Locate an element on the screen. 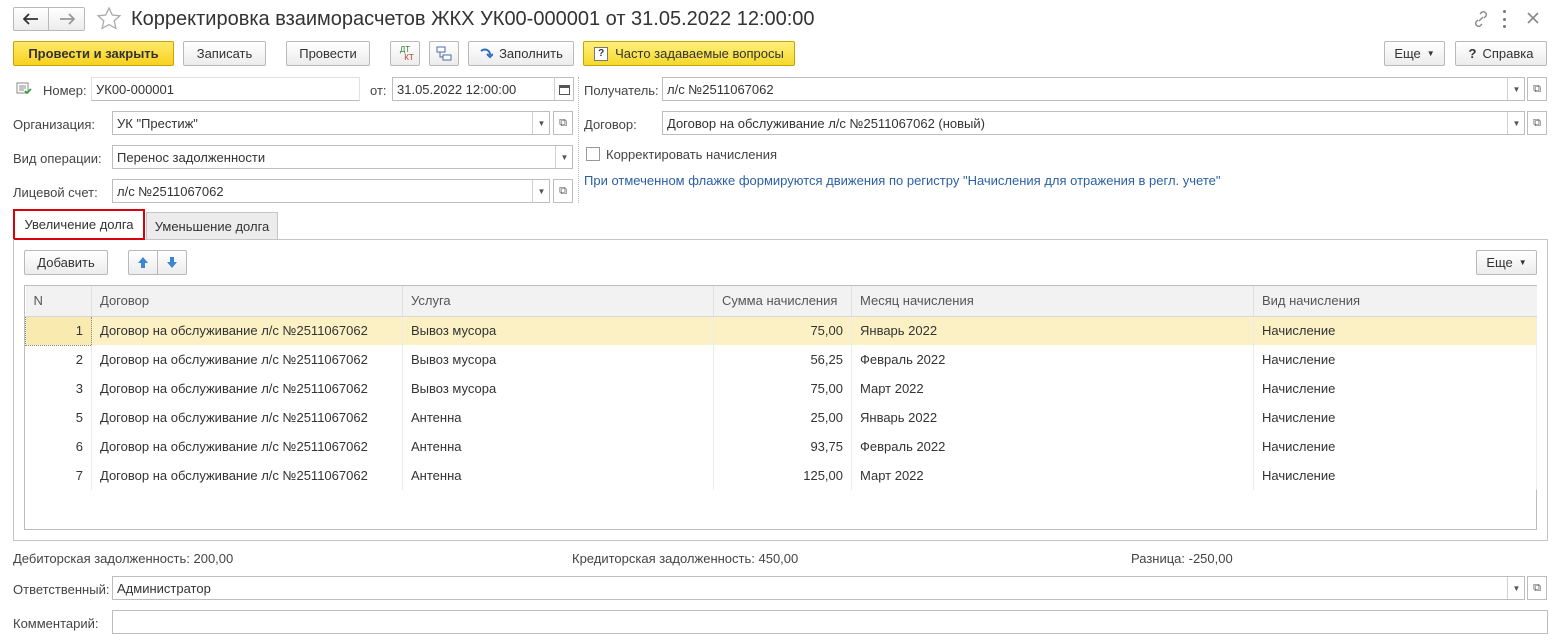 This screenshot has height=640, width=1555. organization-dropdown-icon: ▼ is located at coordinates (540, 123).